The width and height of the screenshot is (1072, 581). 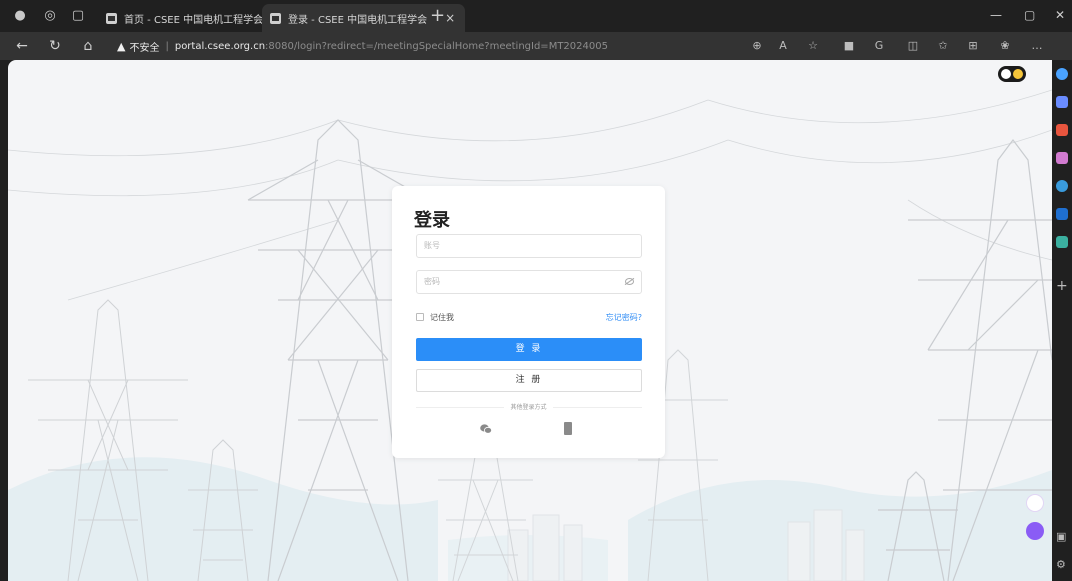 What do you see at coordinates (849, 46) in the screenshot?
I see `extension-icon: ■` at bounding box center [849, 46].